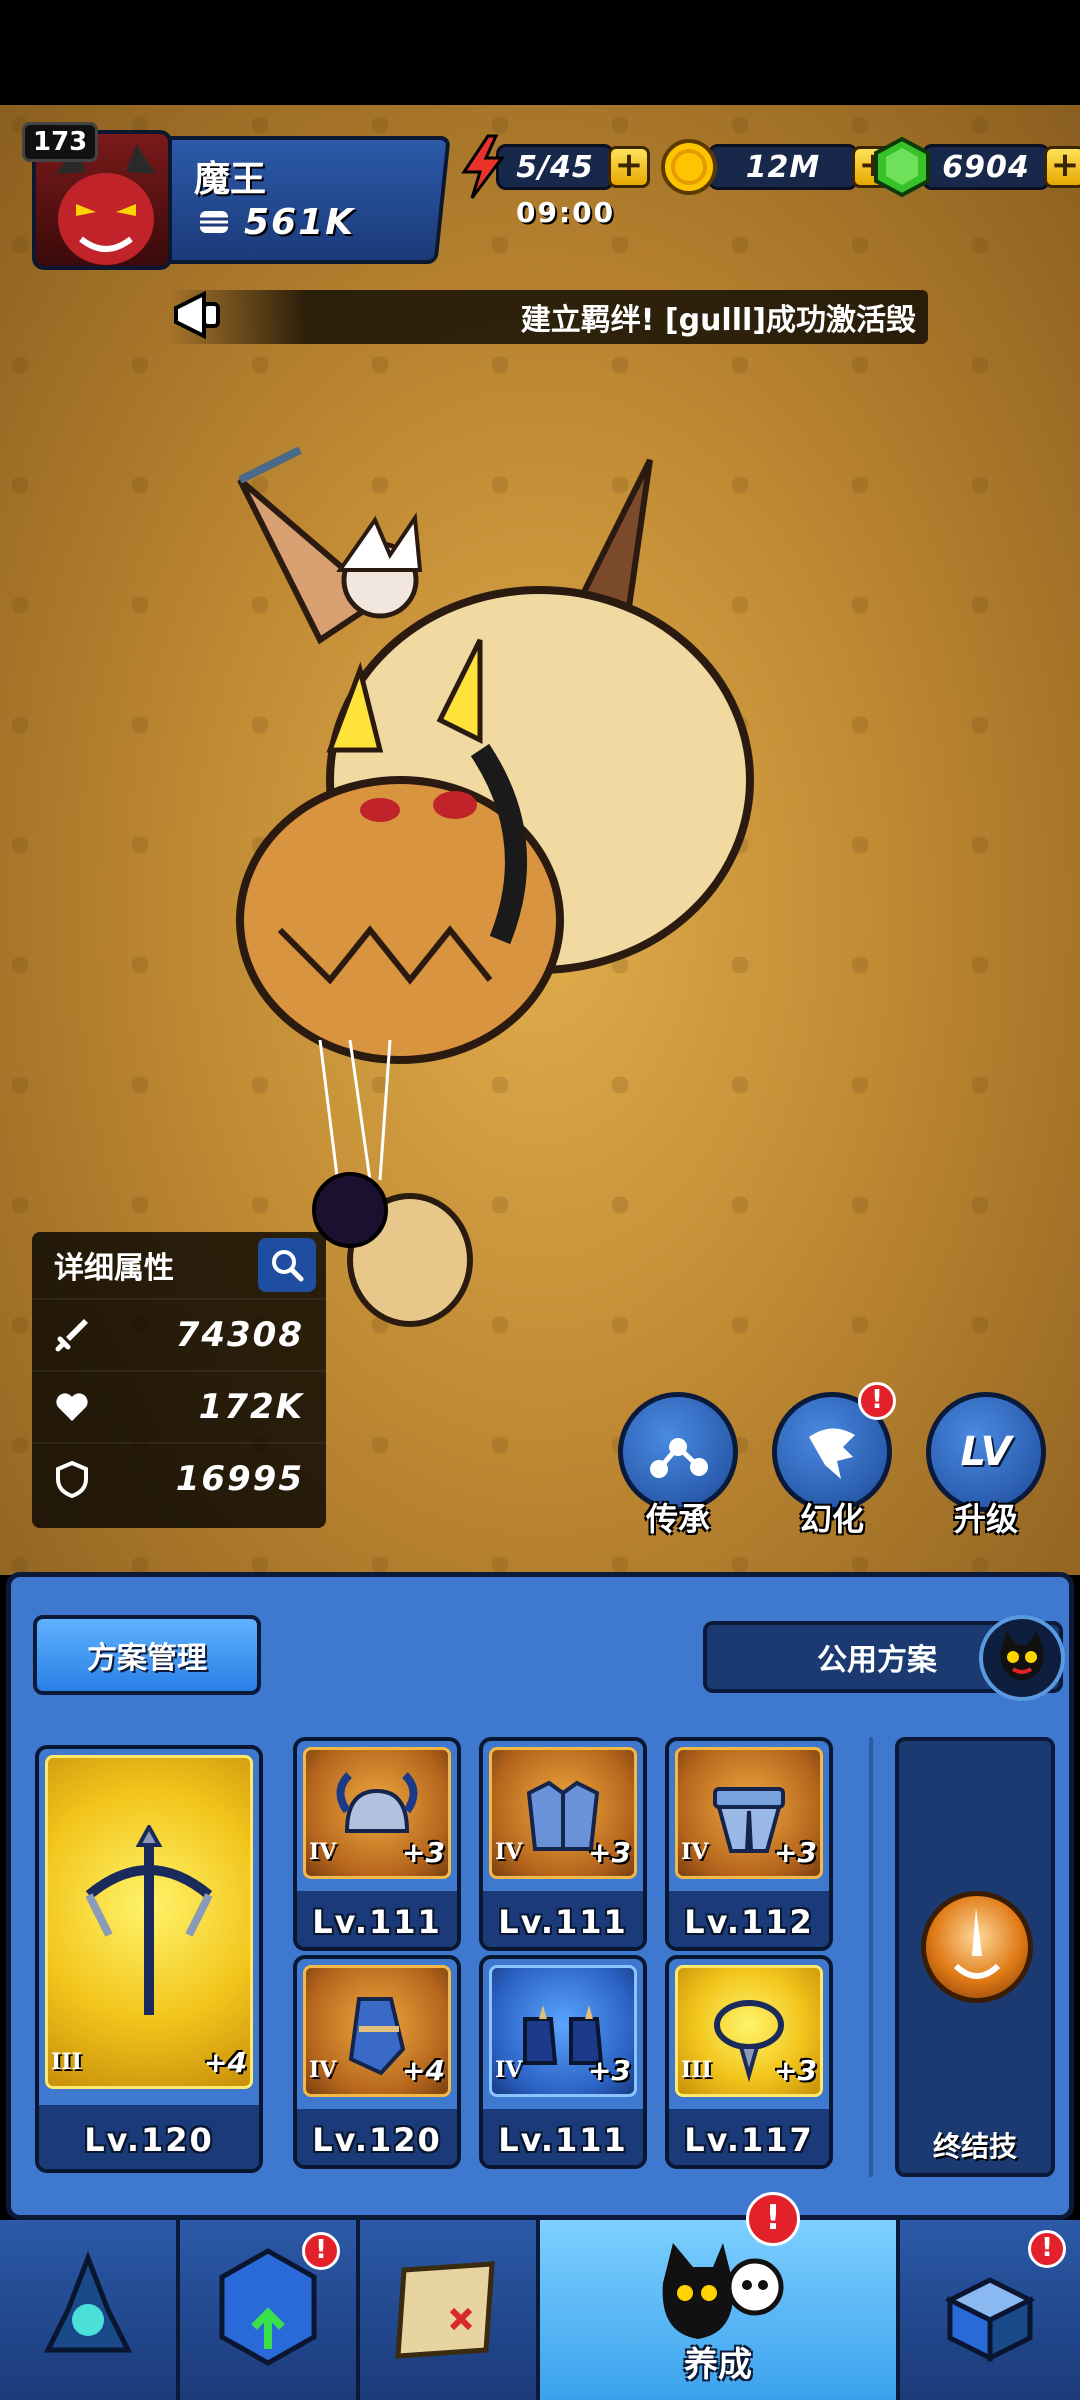 The image size is (1080, 2400). Describe the element at coordinates (563, 1922) in the screenshot. I see `chest-armor-level: Lv.111` at that location.